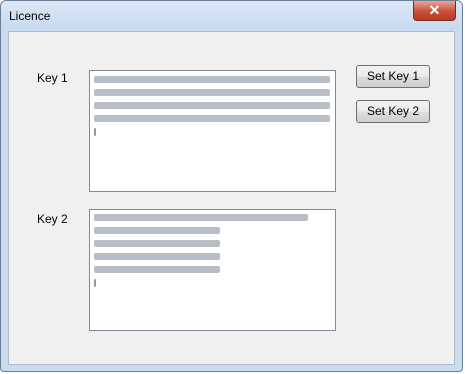 Image resolution: width=465 pixels, height=374 pixels. I want to click on window-title: Licence, so click(30, 16).